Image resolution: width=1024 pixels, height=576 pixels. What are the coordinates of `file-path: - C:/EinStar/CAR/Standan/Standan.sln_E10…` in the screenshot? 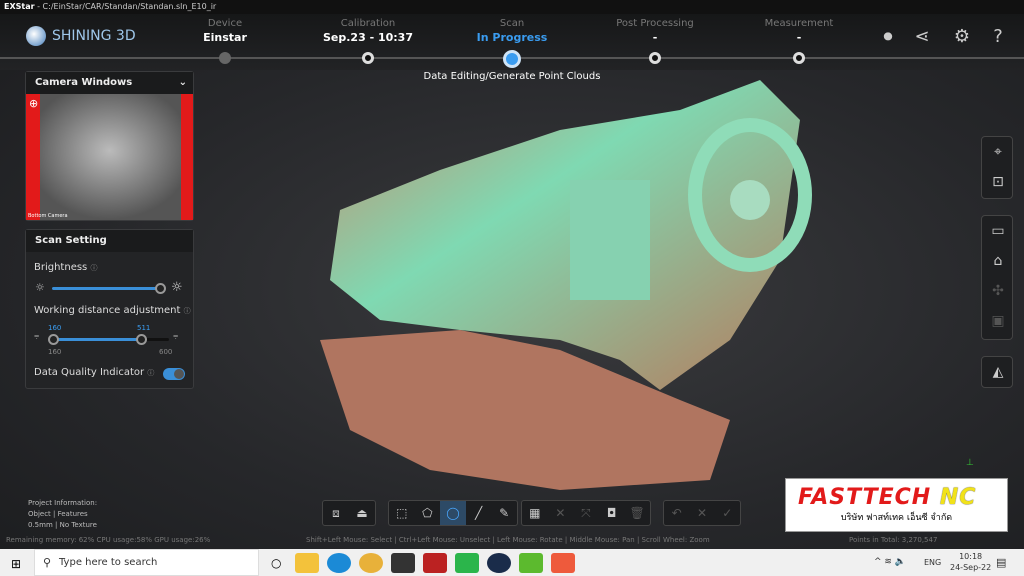 It's located at (127, 6).